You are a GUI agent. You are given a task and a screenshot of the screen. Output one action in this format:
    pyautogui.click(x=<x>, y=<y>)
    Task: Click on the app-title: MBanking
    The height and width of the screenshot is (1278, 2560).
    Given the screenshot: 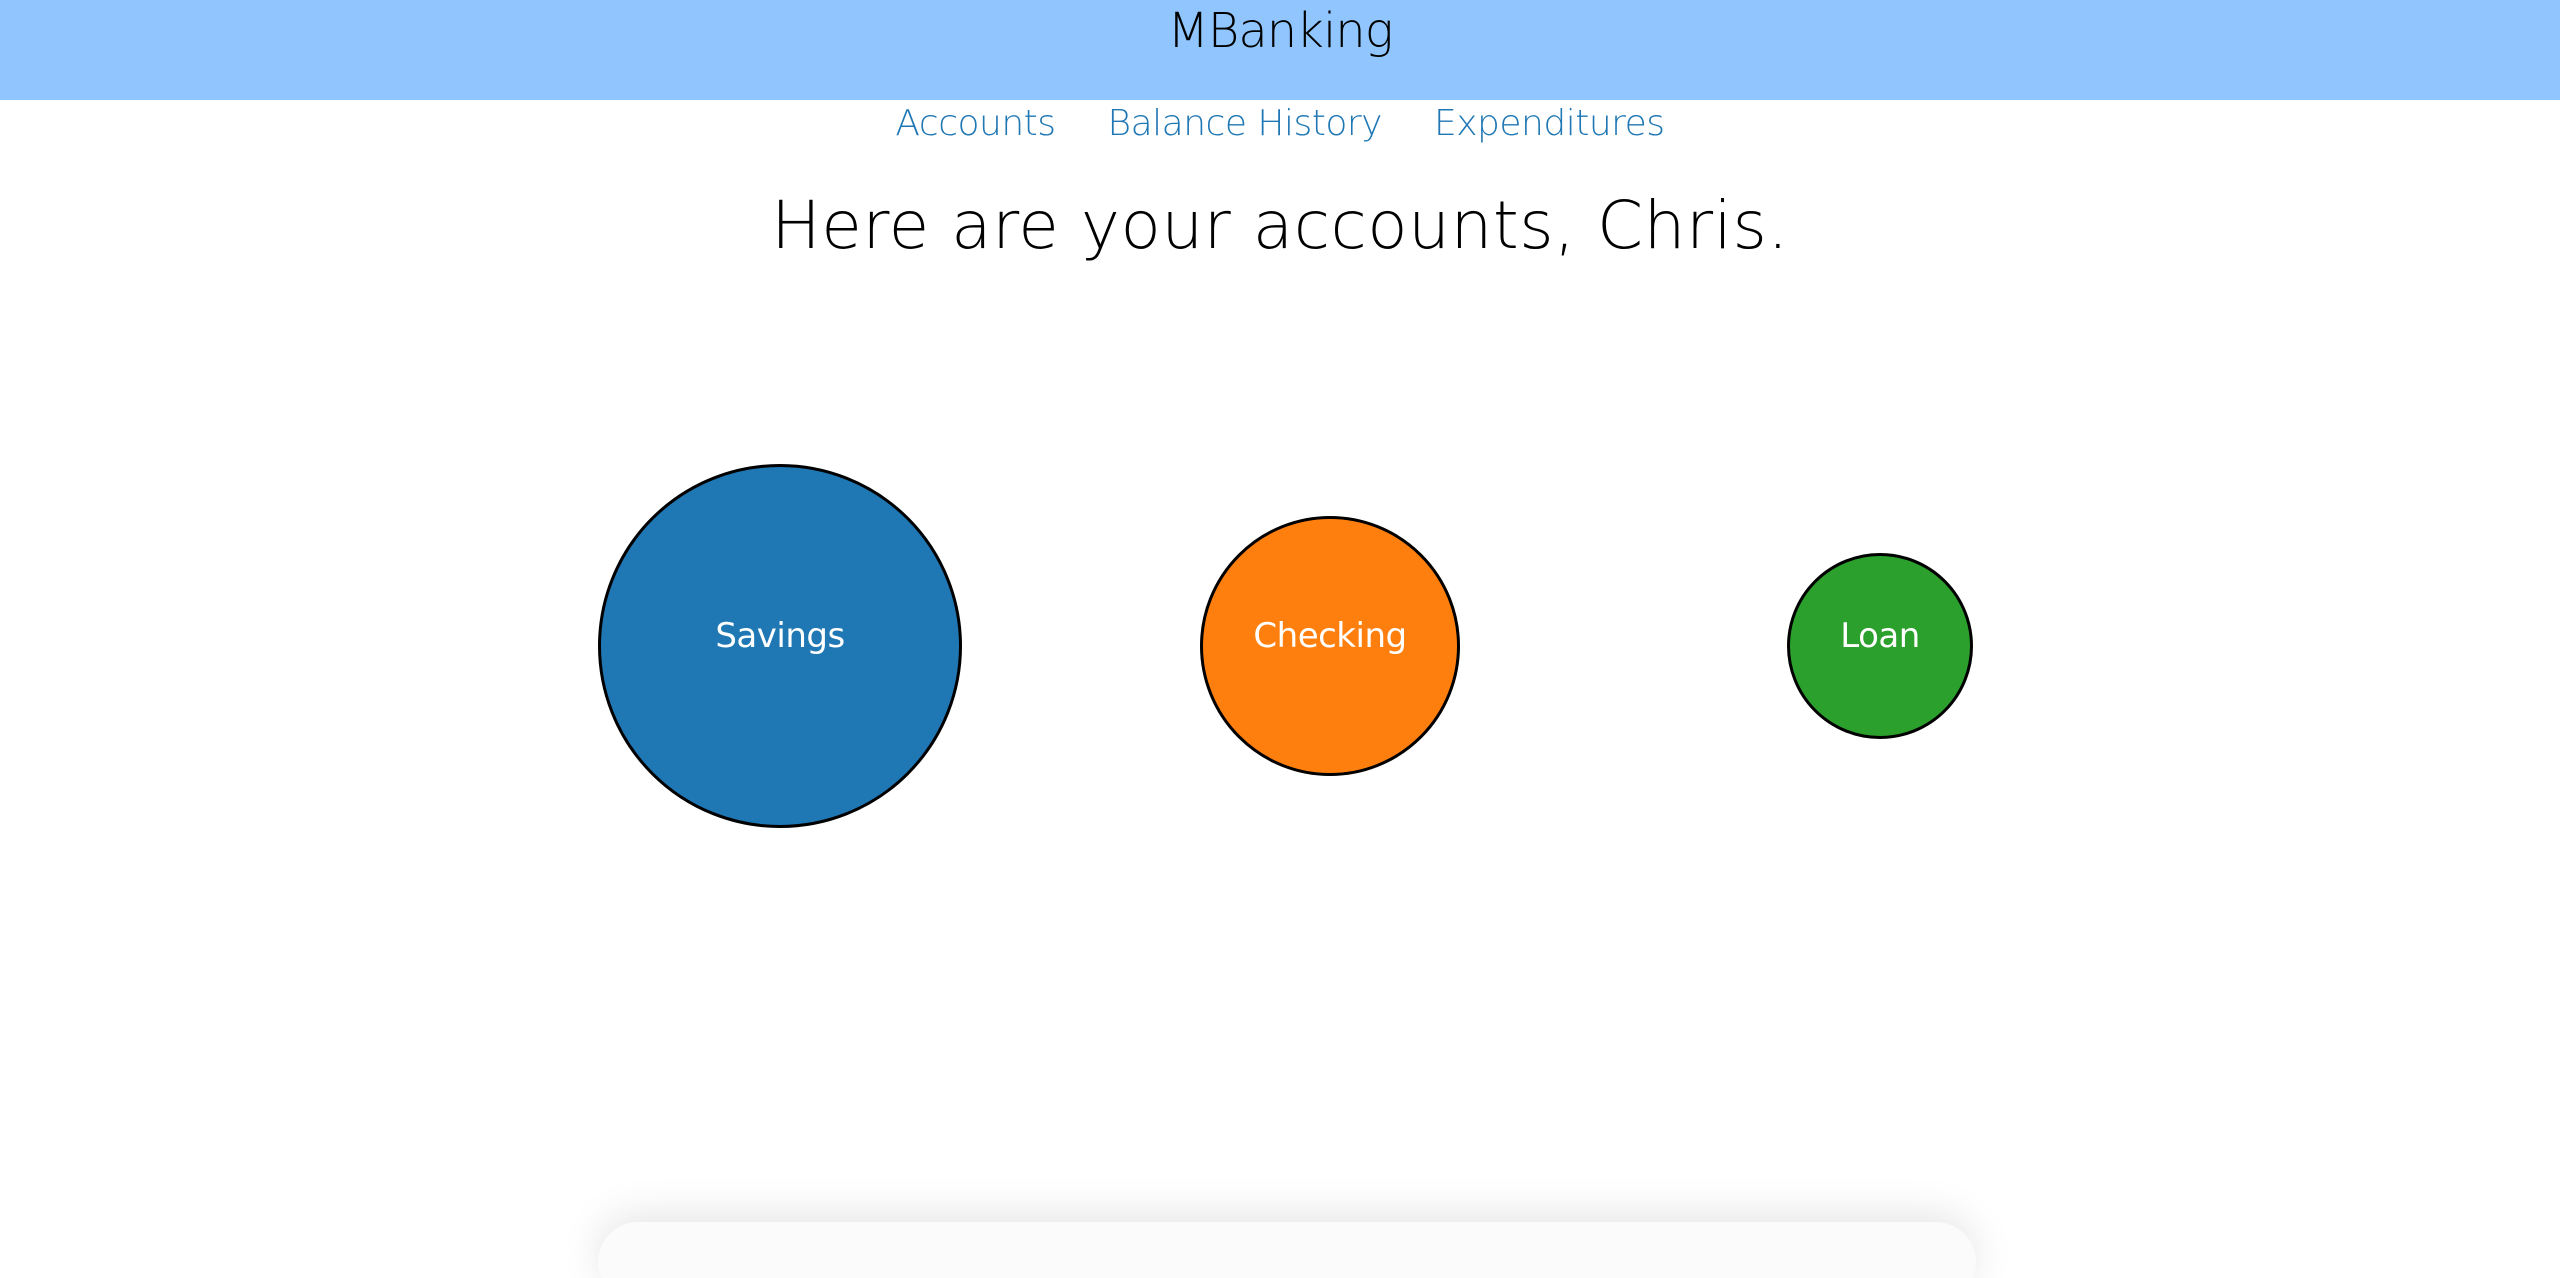 What is the action you would take?
    pyautogui.click(x=1280, y=31)
    